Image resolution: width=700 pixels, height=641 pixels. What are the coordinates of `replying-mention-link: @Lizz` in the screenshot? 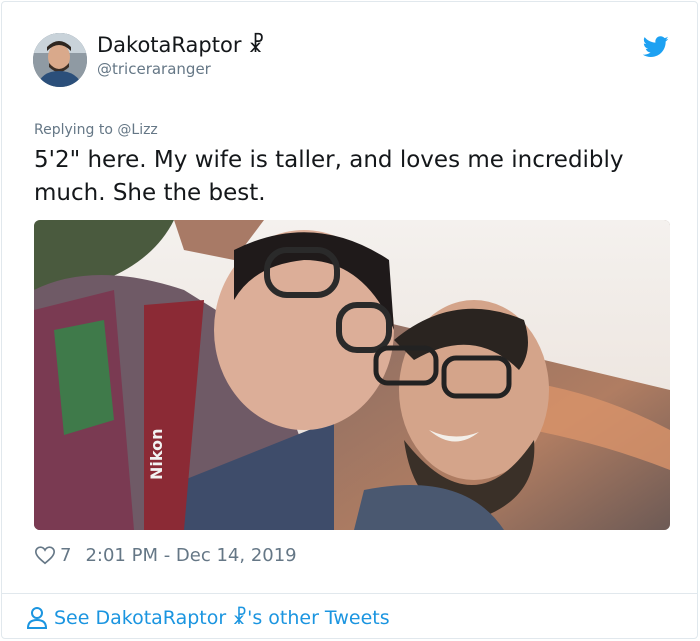 It's located at (137, 130).